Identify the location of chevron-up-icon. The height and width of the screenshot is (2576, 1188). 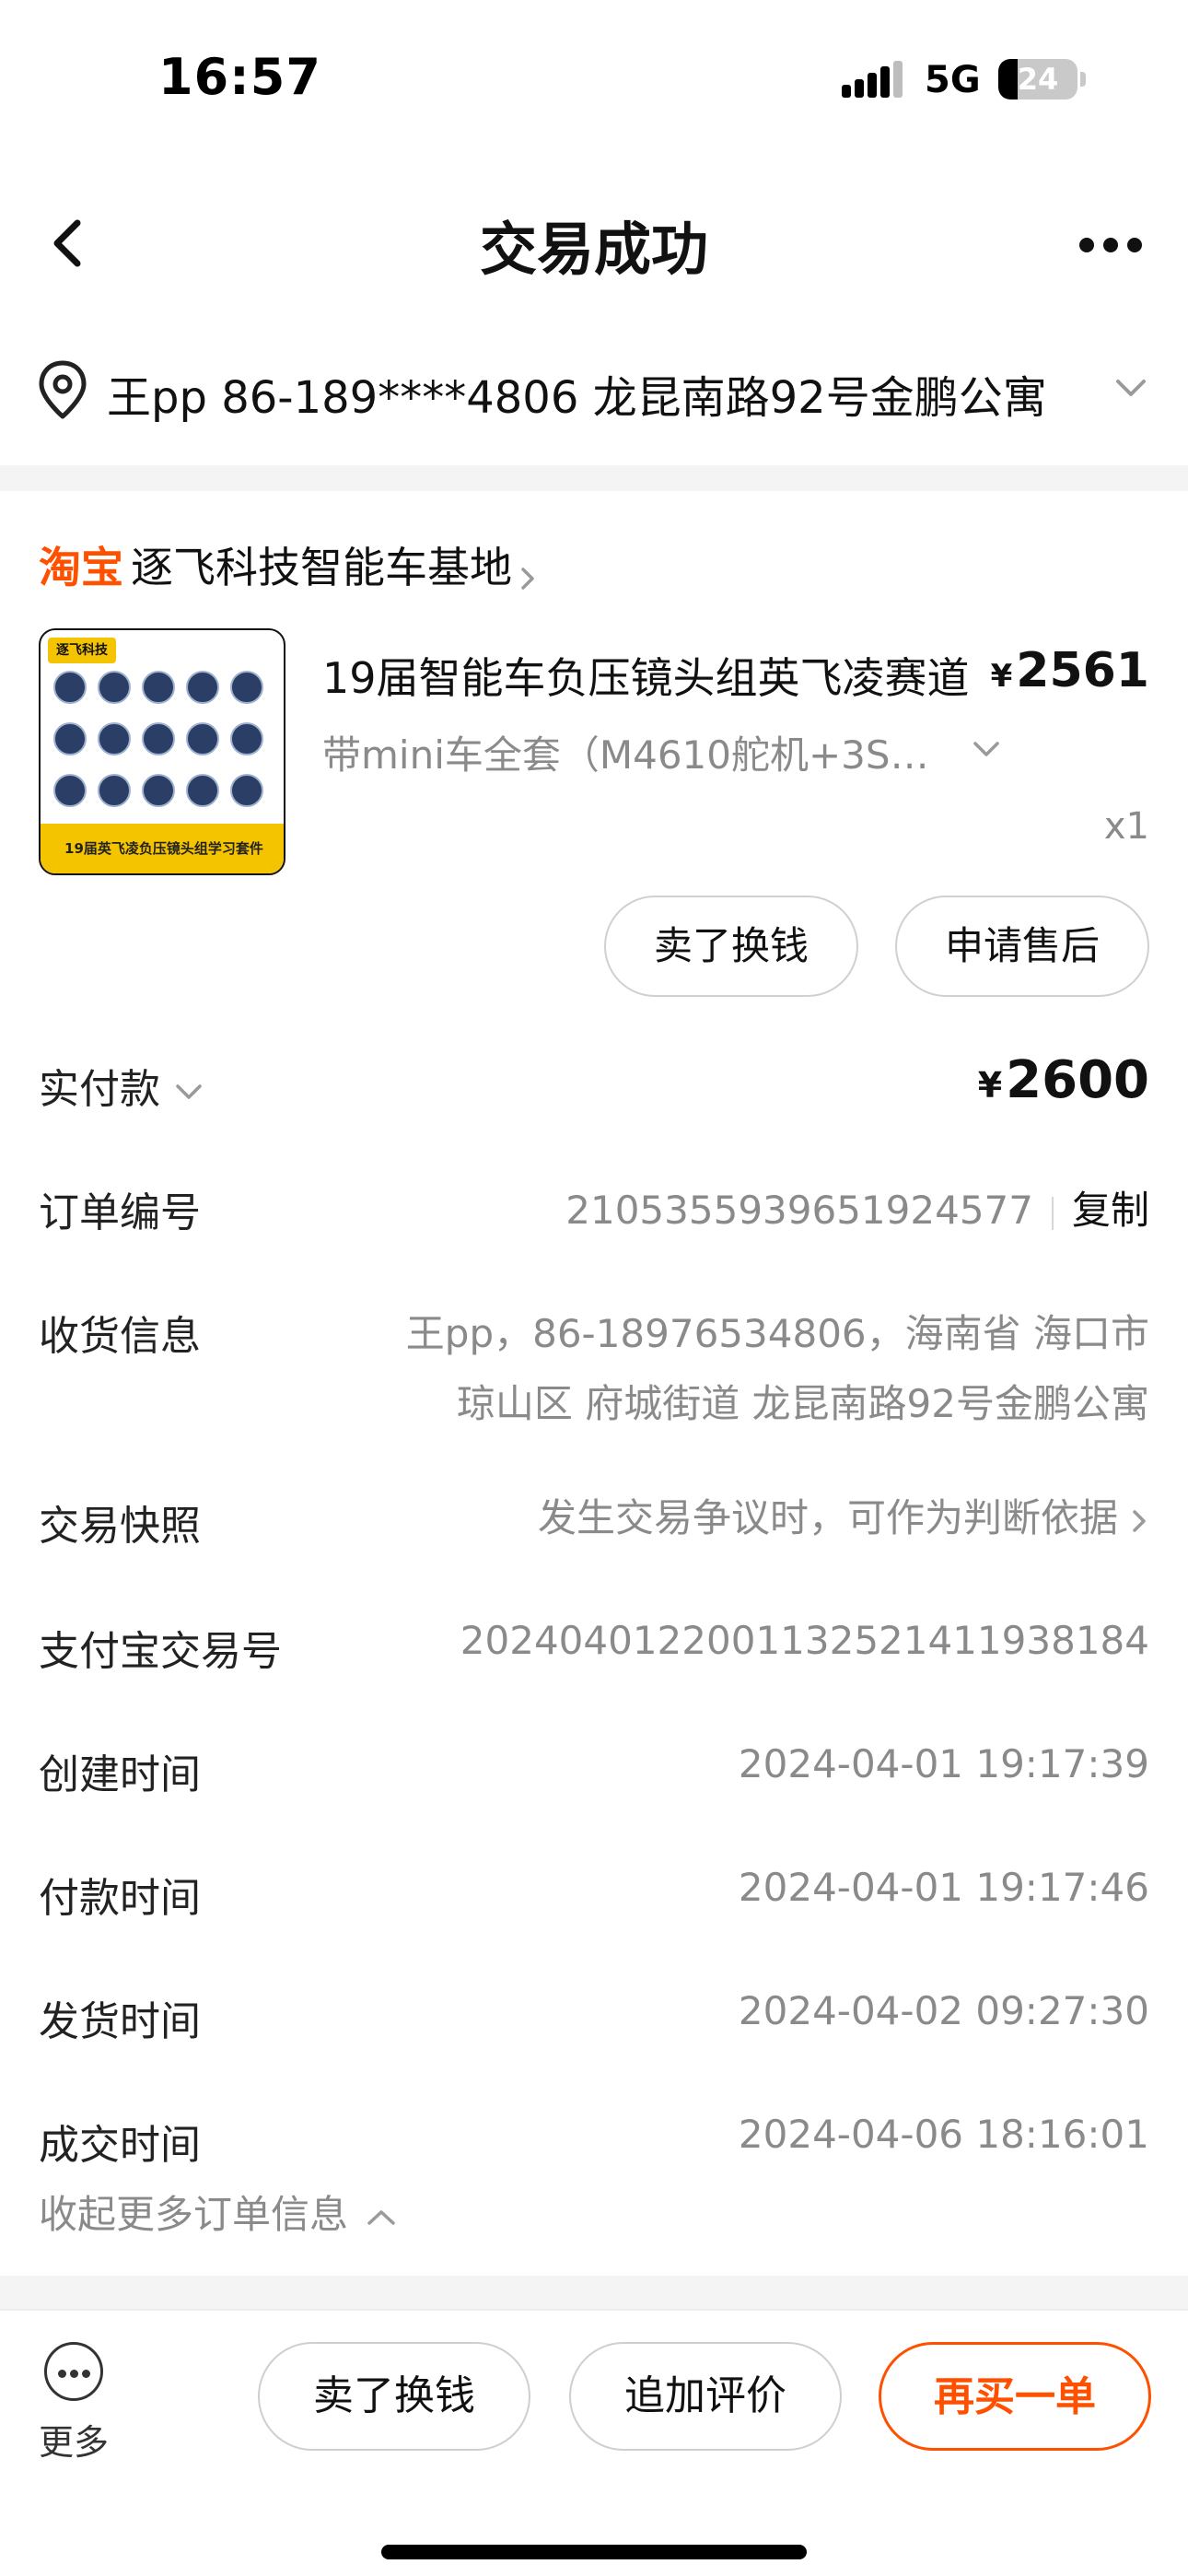
(381, 2217).